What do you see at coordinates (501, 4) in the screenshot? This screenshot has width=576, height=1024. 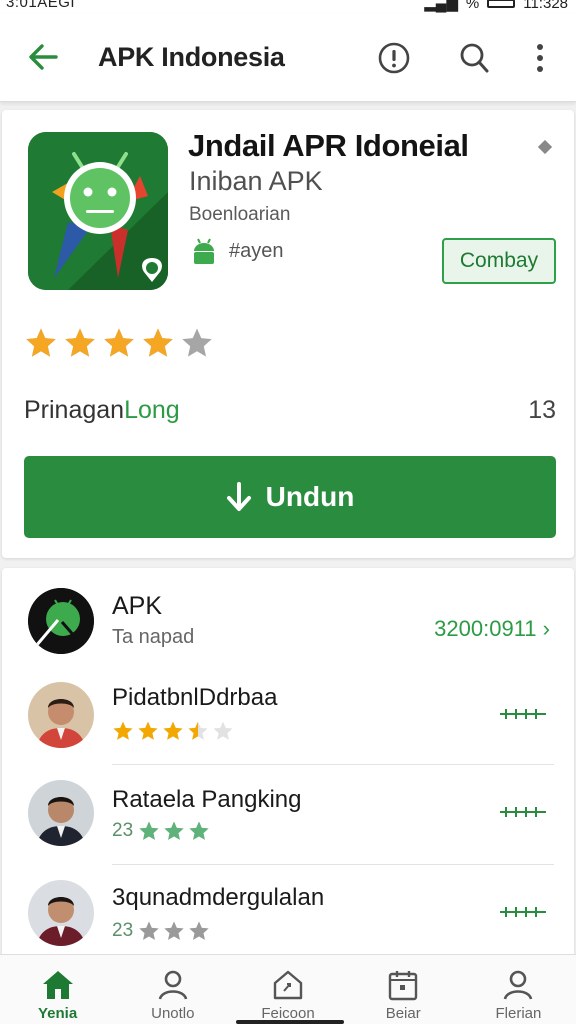 I see `battery-icon` at bounding box center [501, 4].